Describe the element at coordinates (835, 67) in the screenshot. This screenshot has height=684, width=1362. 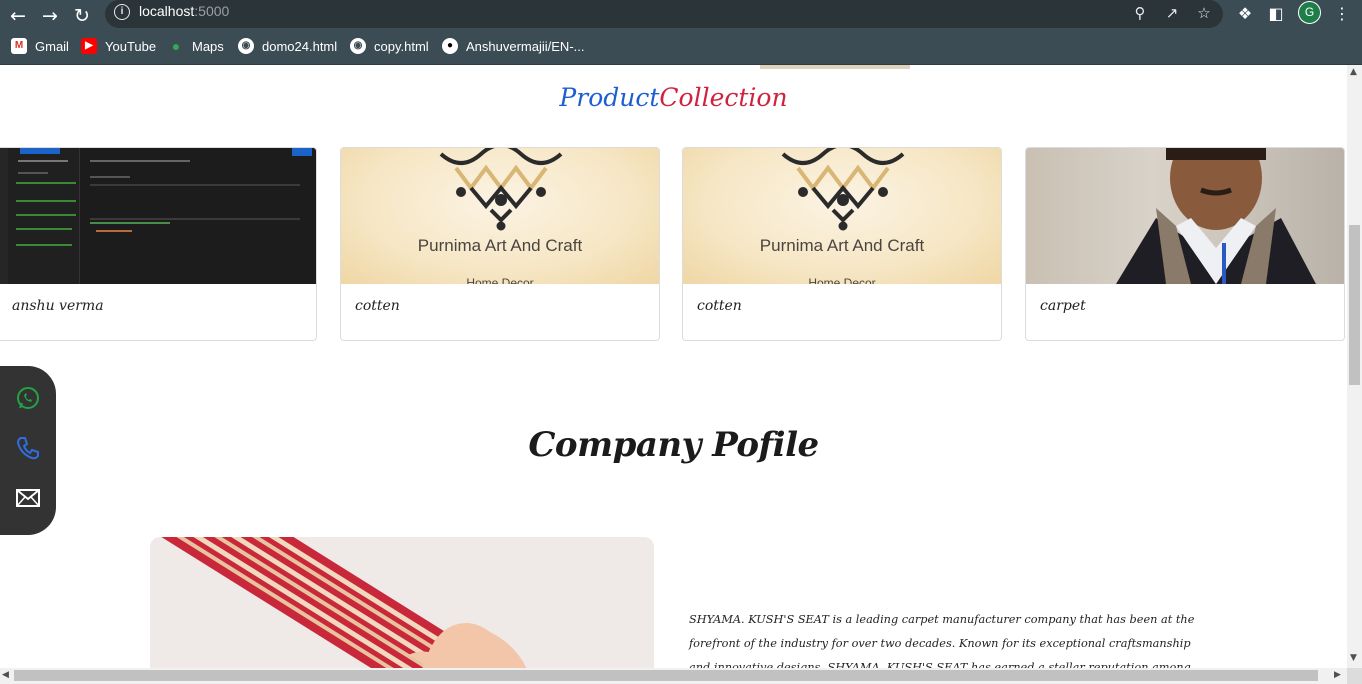
I see `hero-image-edge` at that location.